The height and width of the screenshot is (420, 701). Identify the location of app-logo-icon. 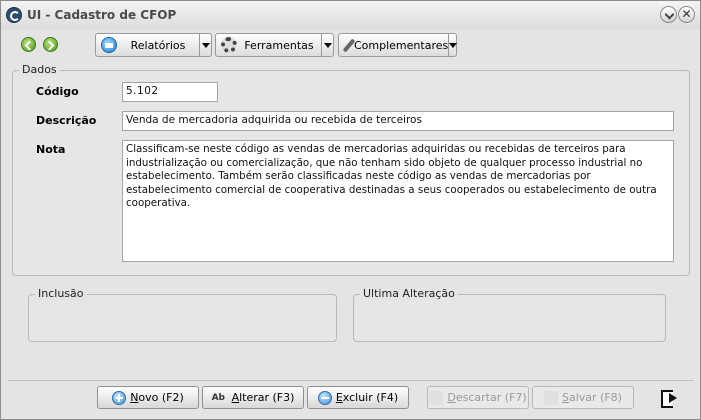
(14, 15).